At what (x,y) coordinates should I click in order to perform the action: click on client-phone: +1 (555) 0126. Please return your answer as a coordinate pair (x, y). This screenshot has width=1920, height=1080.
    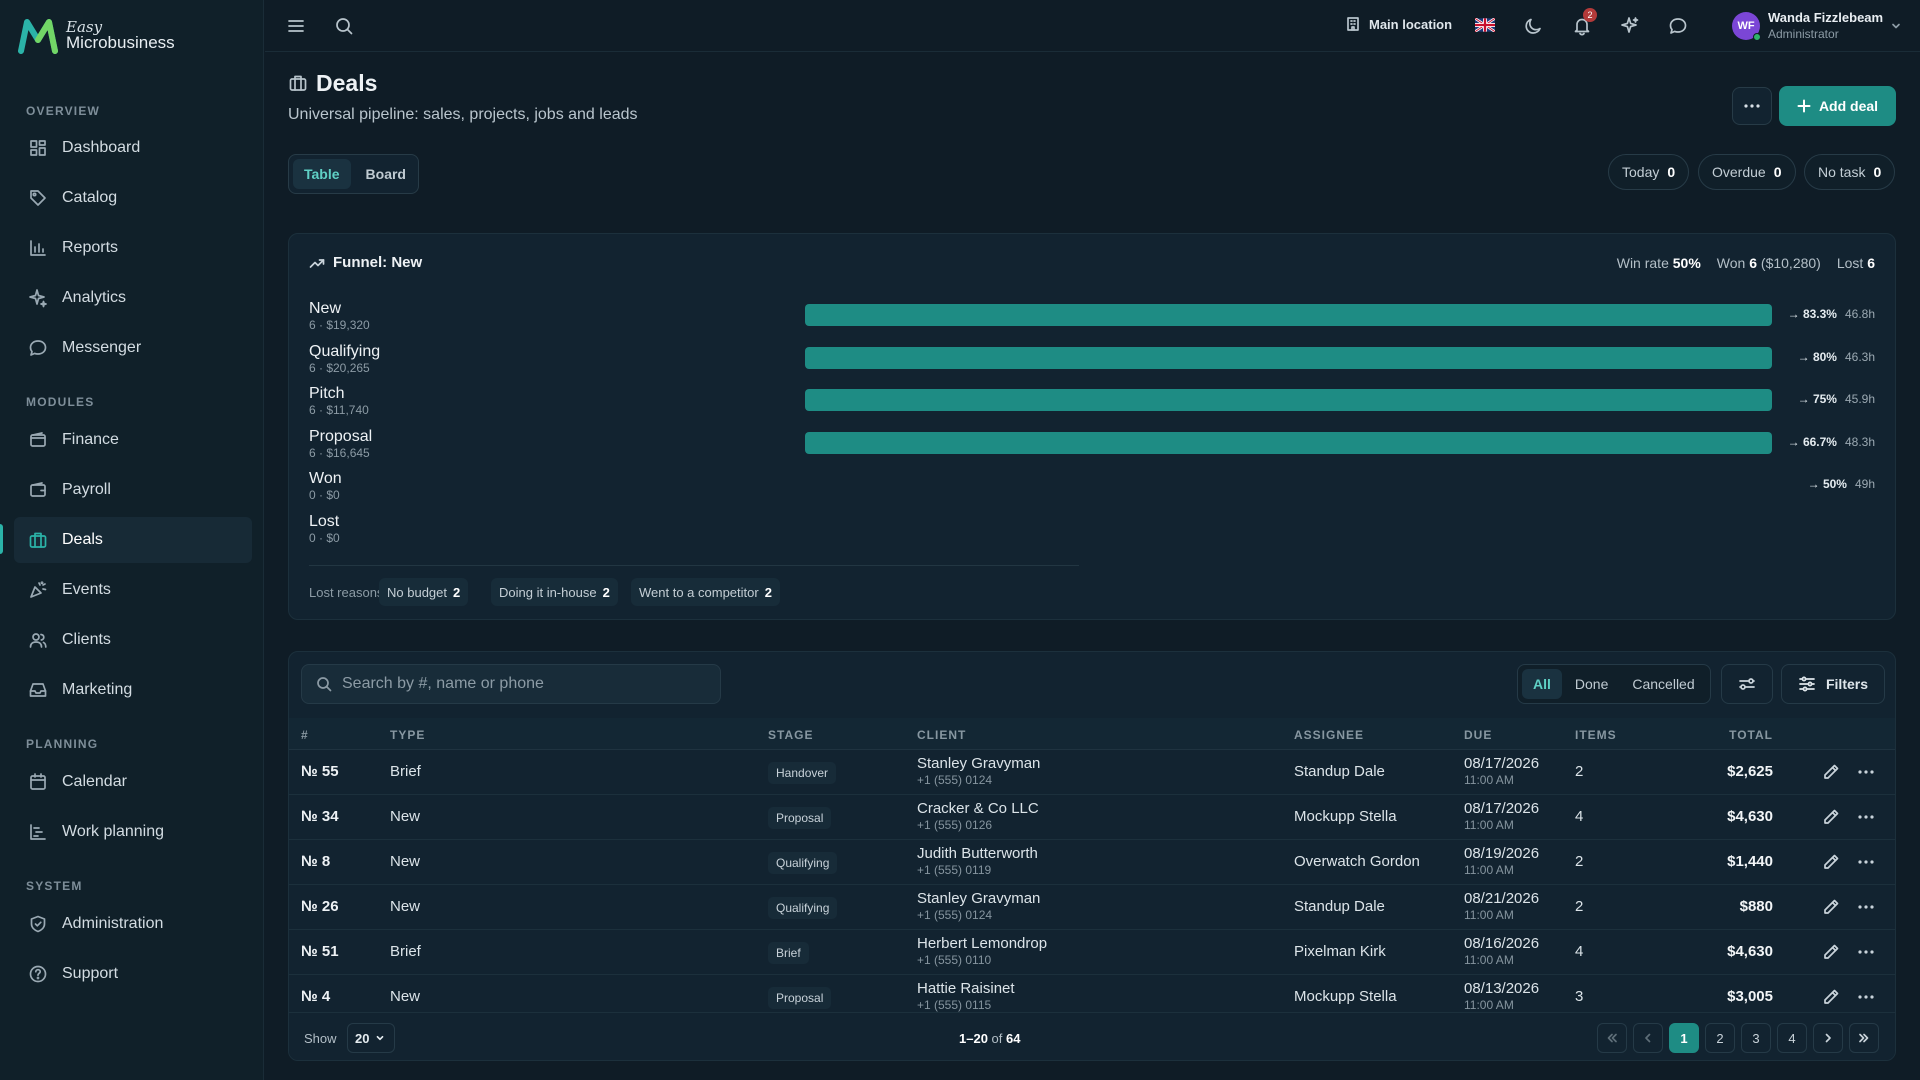
    Looking at the image, I should click on (955, 825).